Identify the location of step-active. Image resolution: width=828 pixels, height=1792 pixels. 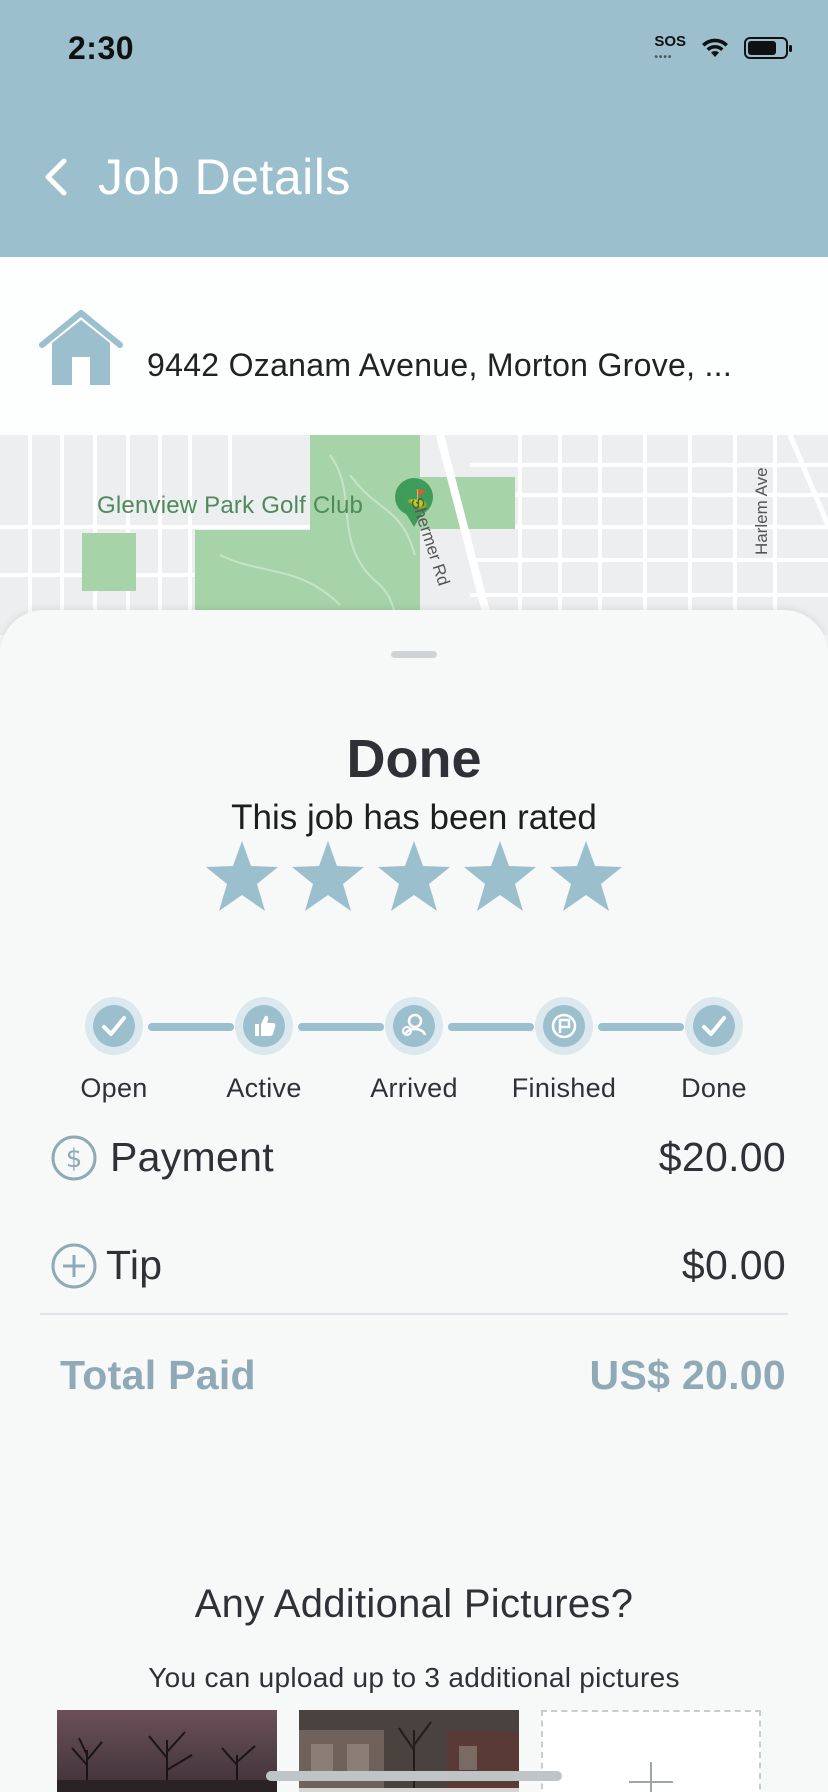
(264, 1026).